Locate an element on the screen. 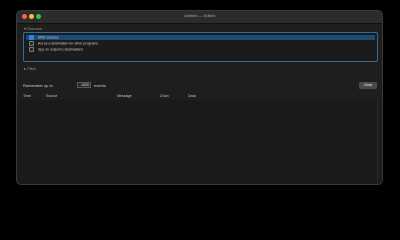  source-item-label: MIDI sources is located at coordinates (48, 37).